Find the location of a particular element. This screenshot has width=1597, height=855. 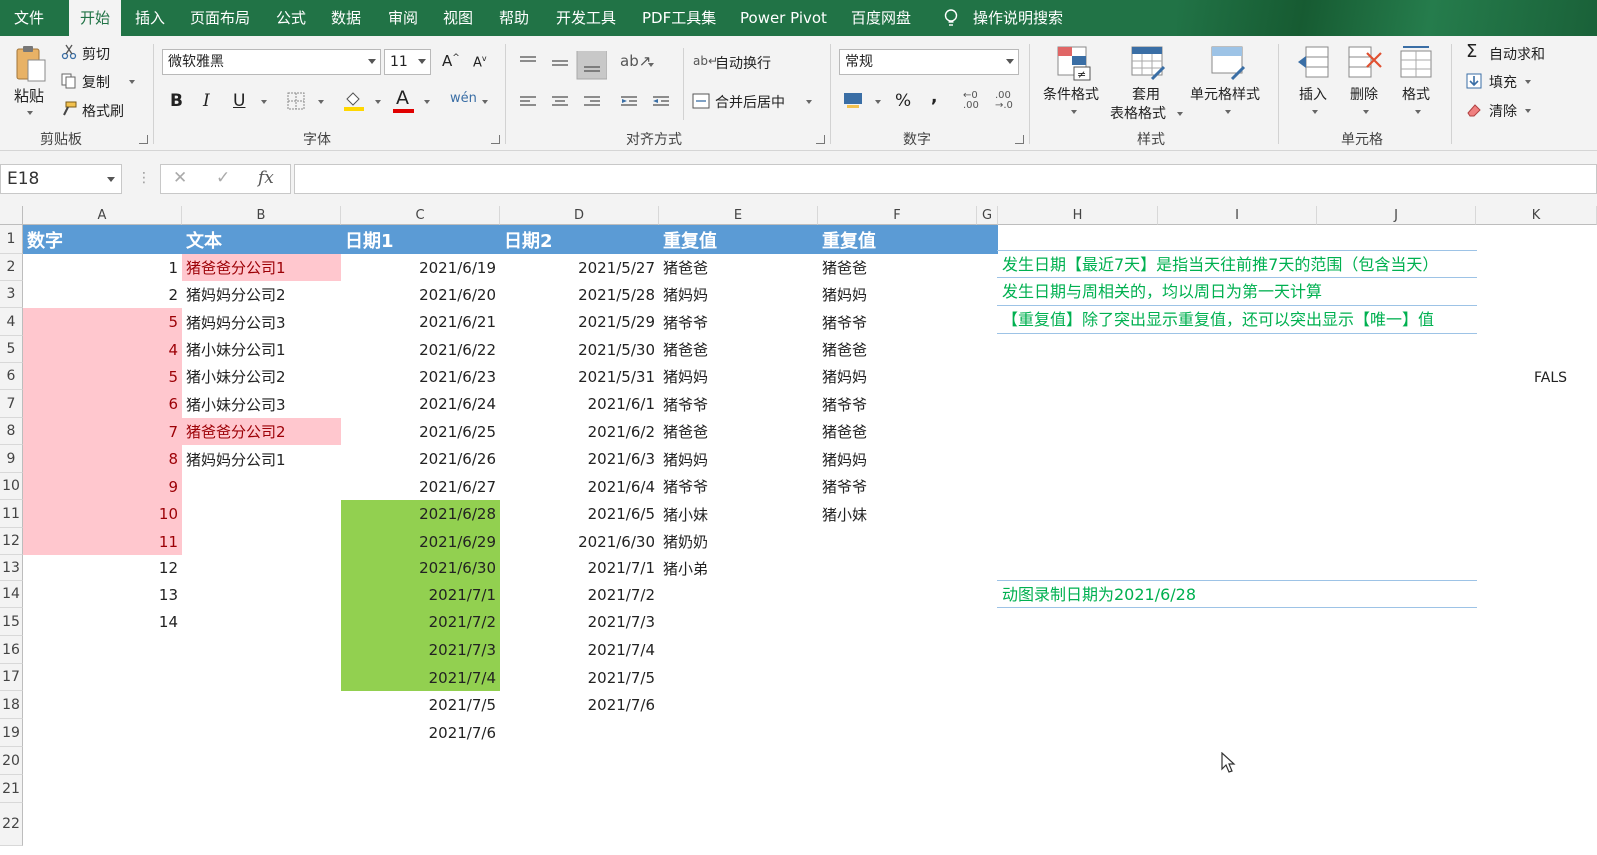

underline-dropdown-arrow is located at coordinates (264, 102).